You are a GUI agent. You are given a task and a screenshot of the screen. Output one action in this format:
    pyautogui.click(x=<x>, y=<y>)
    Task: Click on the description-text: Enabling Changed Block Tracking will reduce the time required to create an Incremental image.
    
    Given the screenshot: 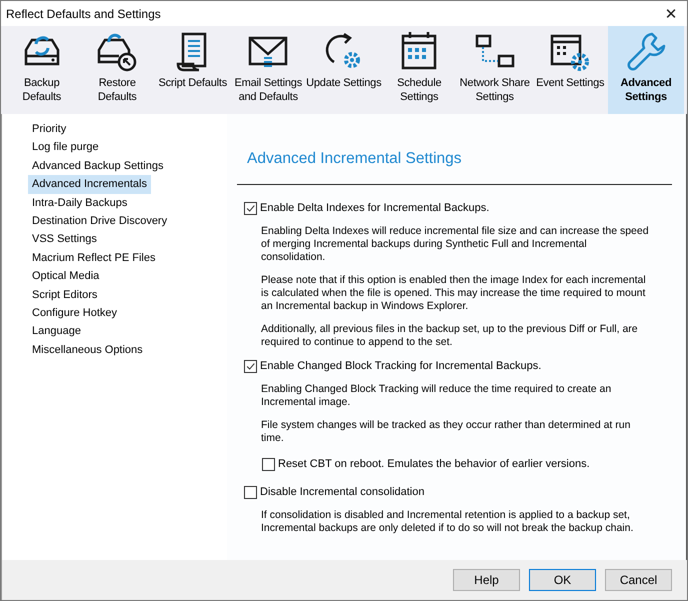 What is the action you would take?
    pyautogui.click(x=436, y=396)
    